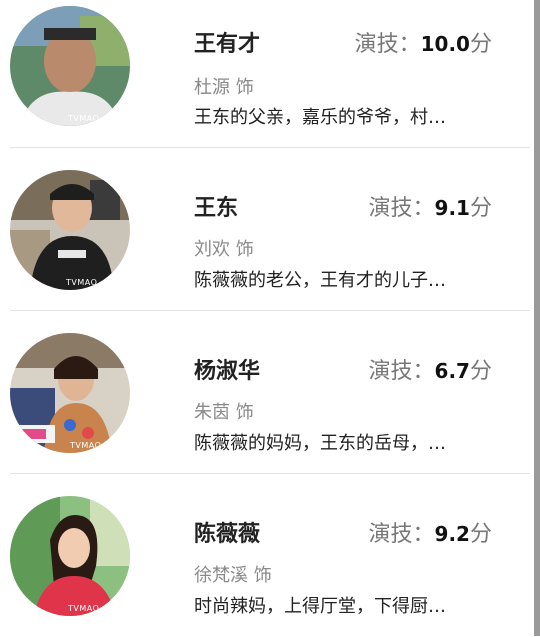 This screenshot has width=540, height=637. I want to click on actor-name: 徐梵溪 饰, so click(233, 575).